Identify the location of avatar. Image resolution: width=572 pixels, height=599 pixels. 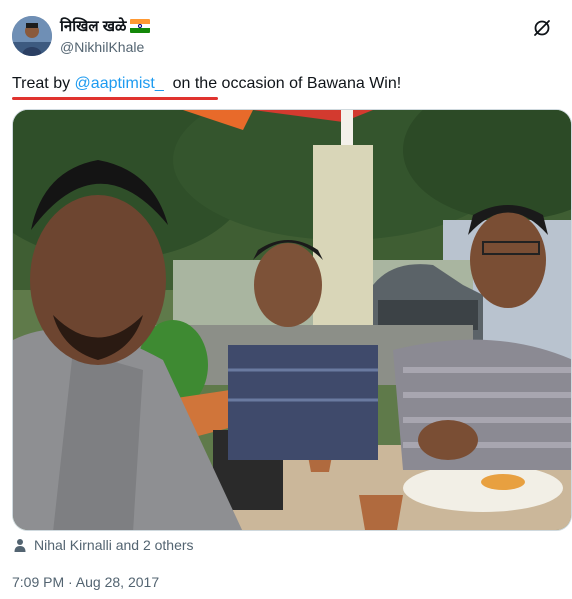
(32, 36).